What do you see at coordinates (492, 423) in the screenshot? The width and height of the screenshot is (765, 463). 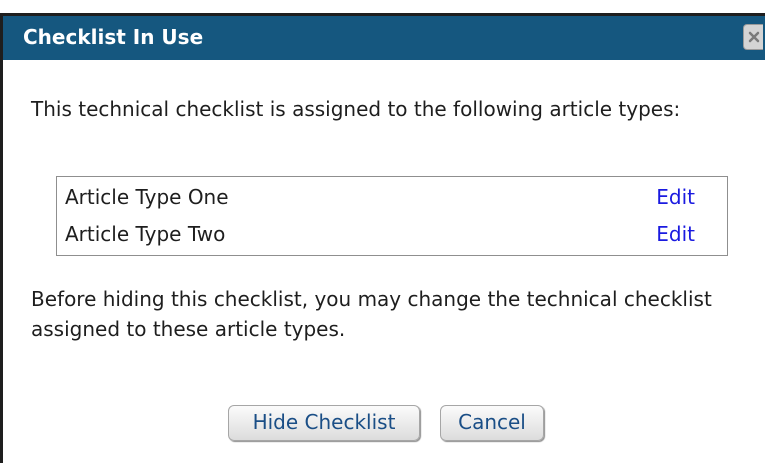 I see `cancel-button: Cancel` at bounding box center [492, 423].